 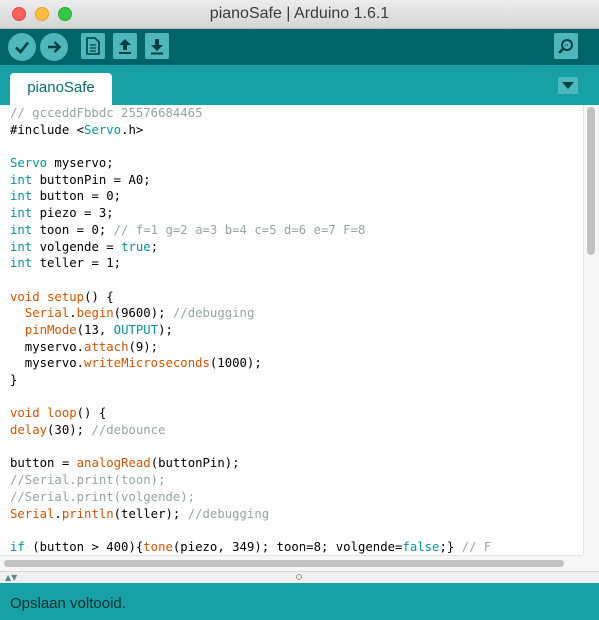 I want to click on code-token: setup, so click(x=66, y=296).